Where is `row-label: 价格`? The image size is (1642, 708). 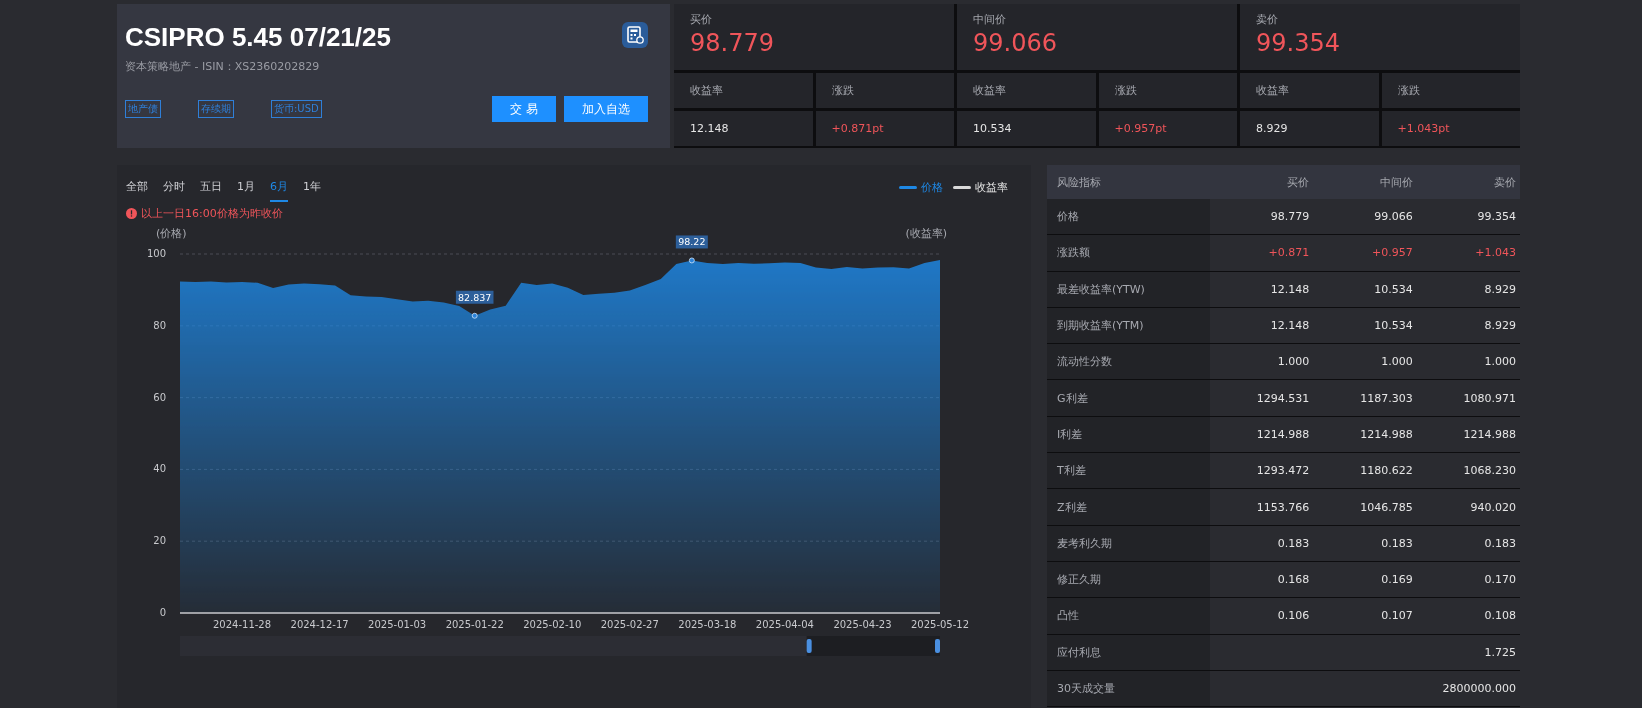 row-label: 价格 is located at coordinates (1128, 217).